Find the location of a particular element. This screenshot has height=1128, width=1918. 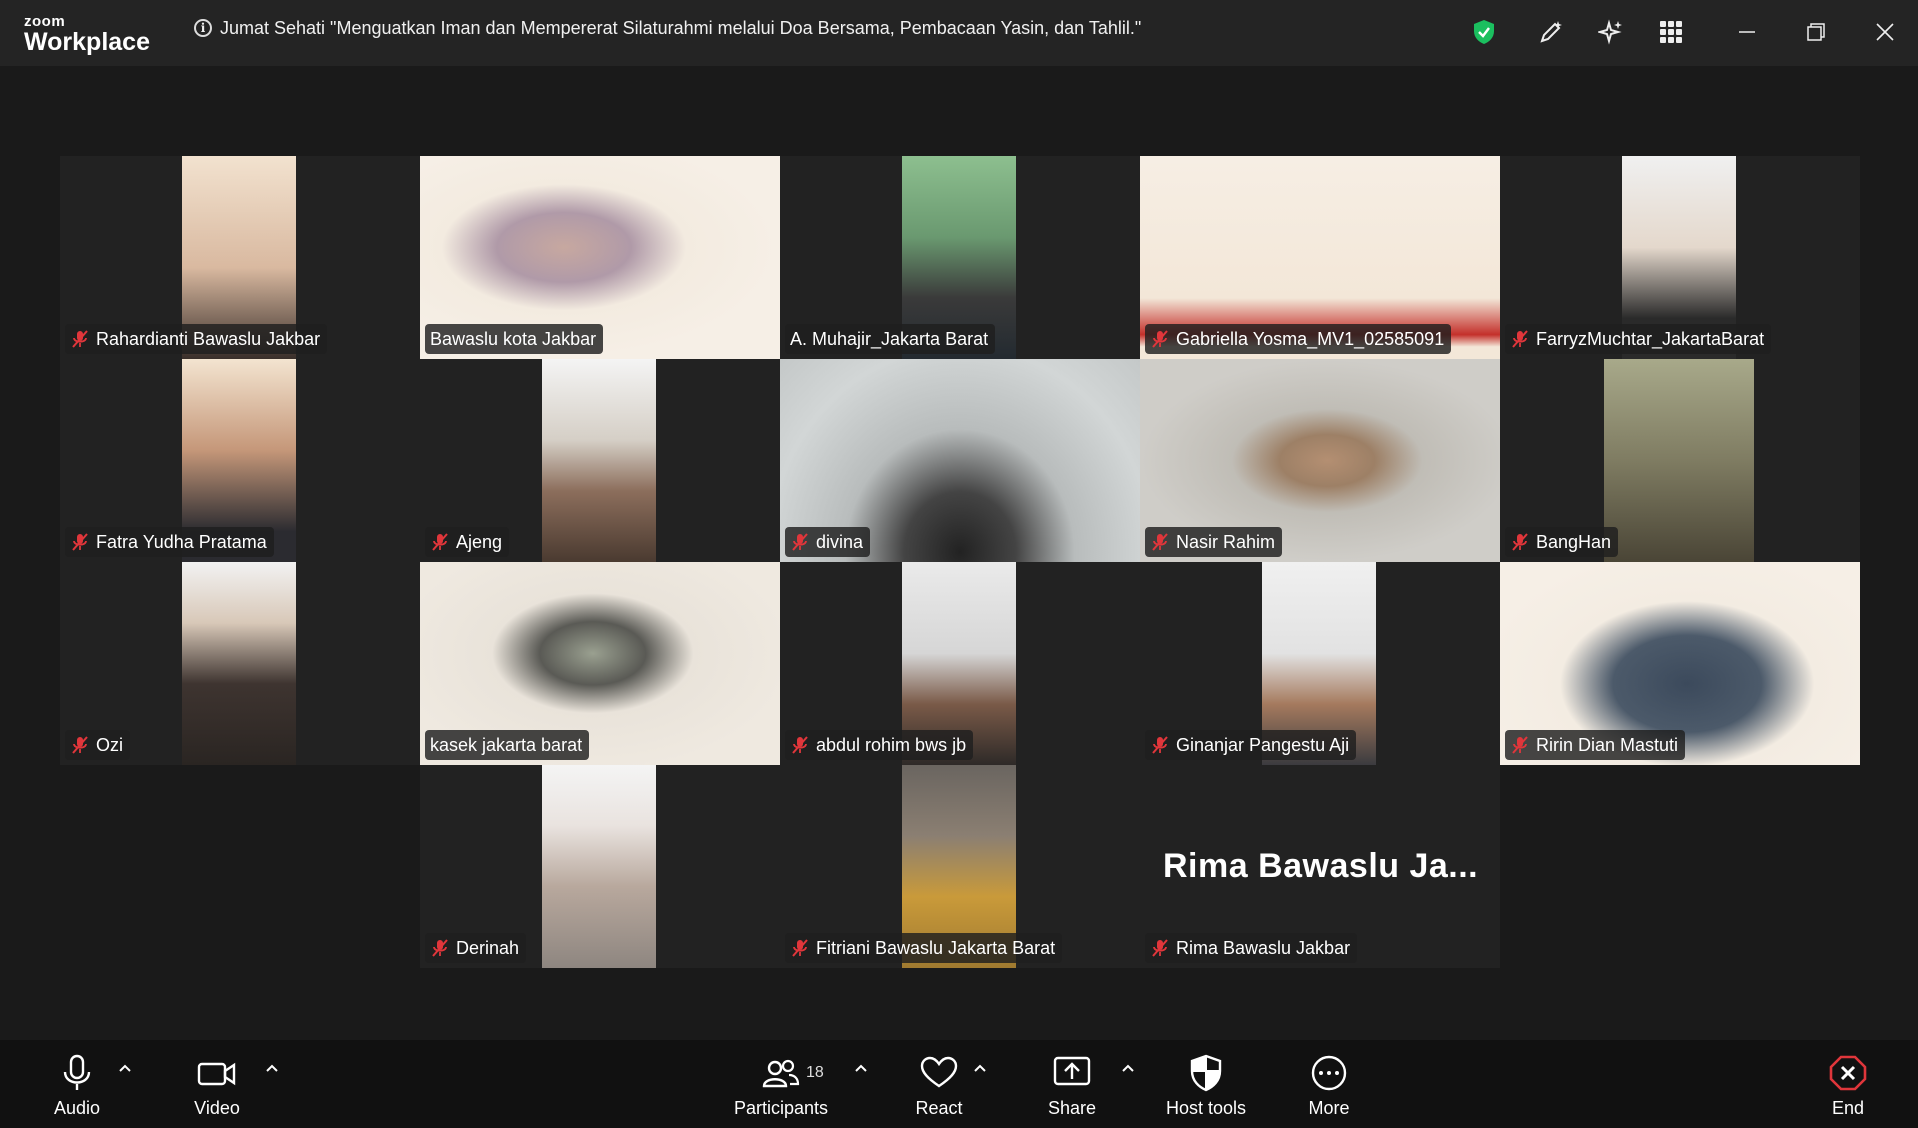

participant-name: Rima Bawaslu Jakbar is located at coordinates (1263, 947).